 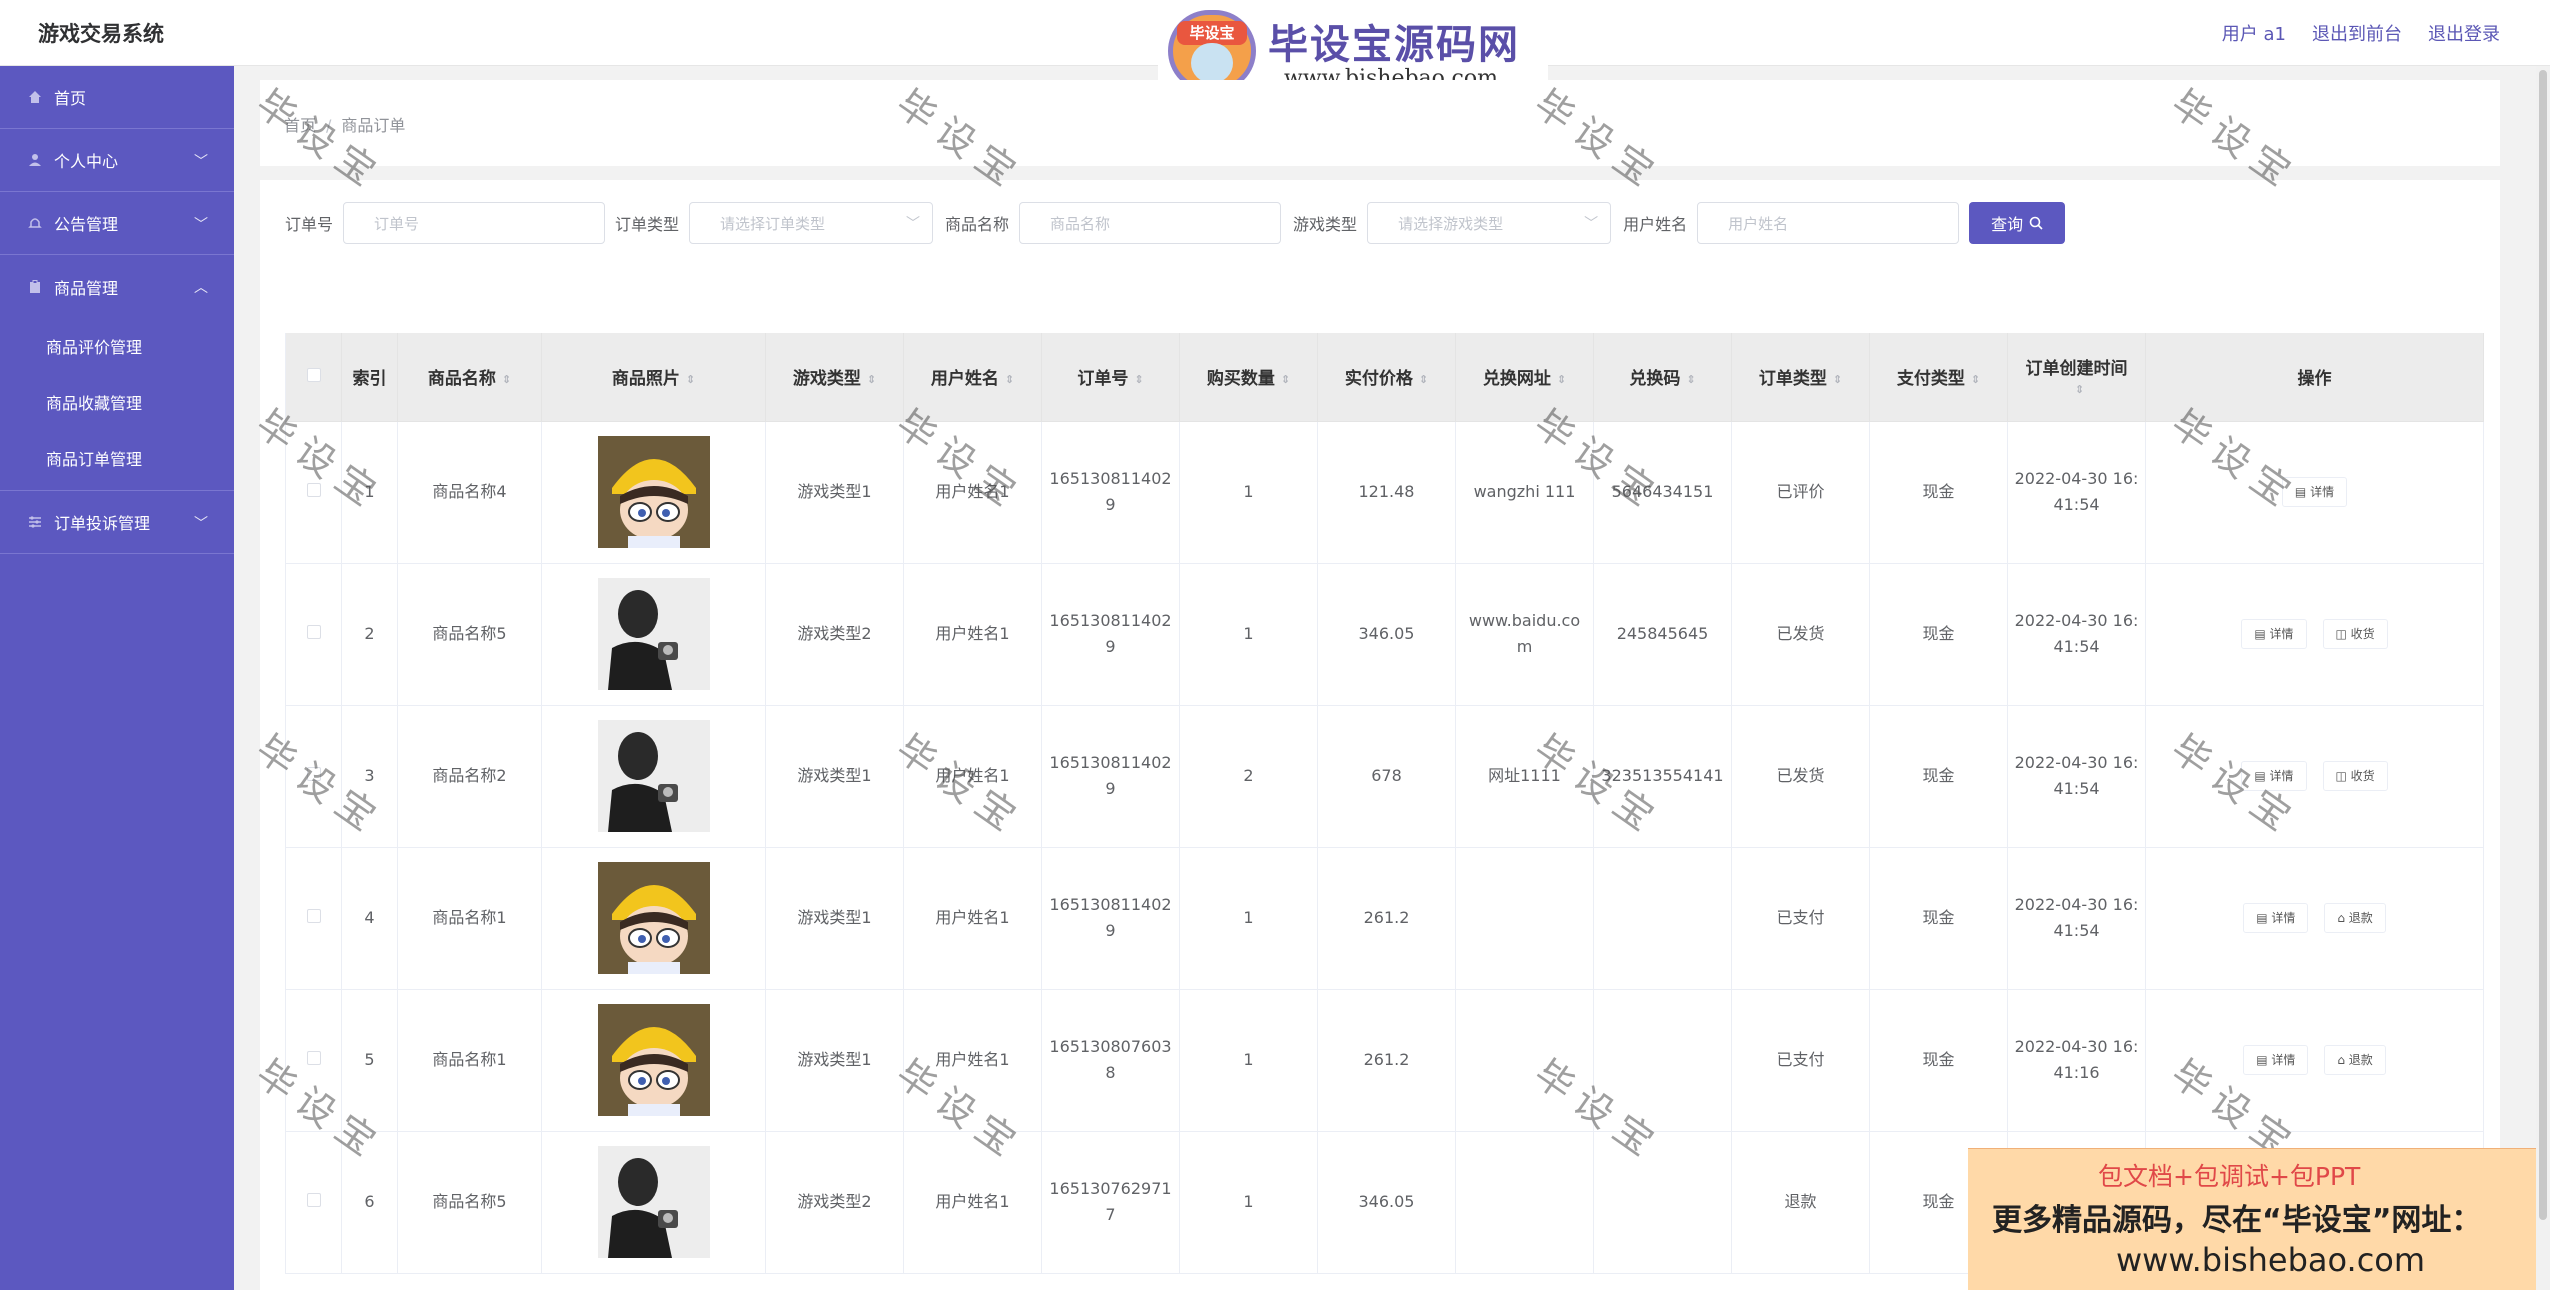 What do you see at coordinates (117, 458) in the screenshot?
I see `sidebar-subitem-goods-order: 商品订单管理` at bounding box center [117, 458].